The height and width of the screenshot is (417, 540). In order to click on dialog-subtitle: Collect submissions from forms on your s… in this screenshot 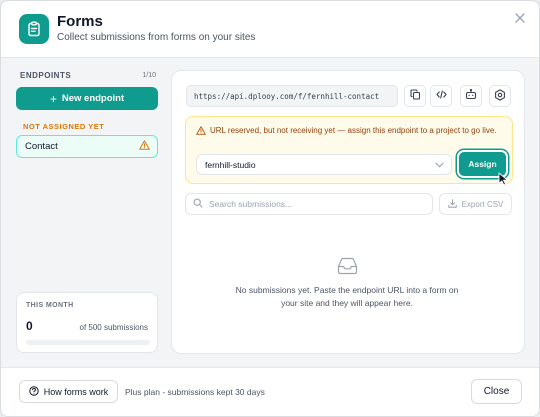, I will do `click(156, 37)`.